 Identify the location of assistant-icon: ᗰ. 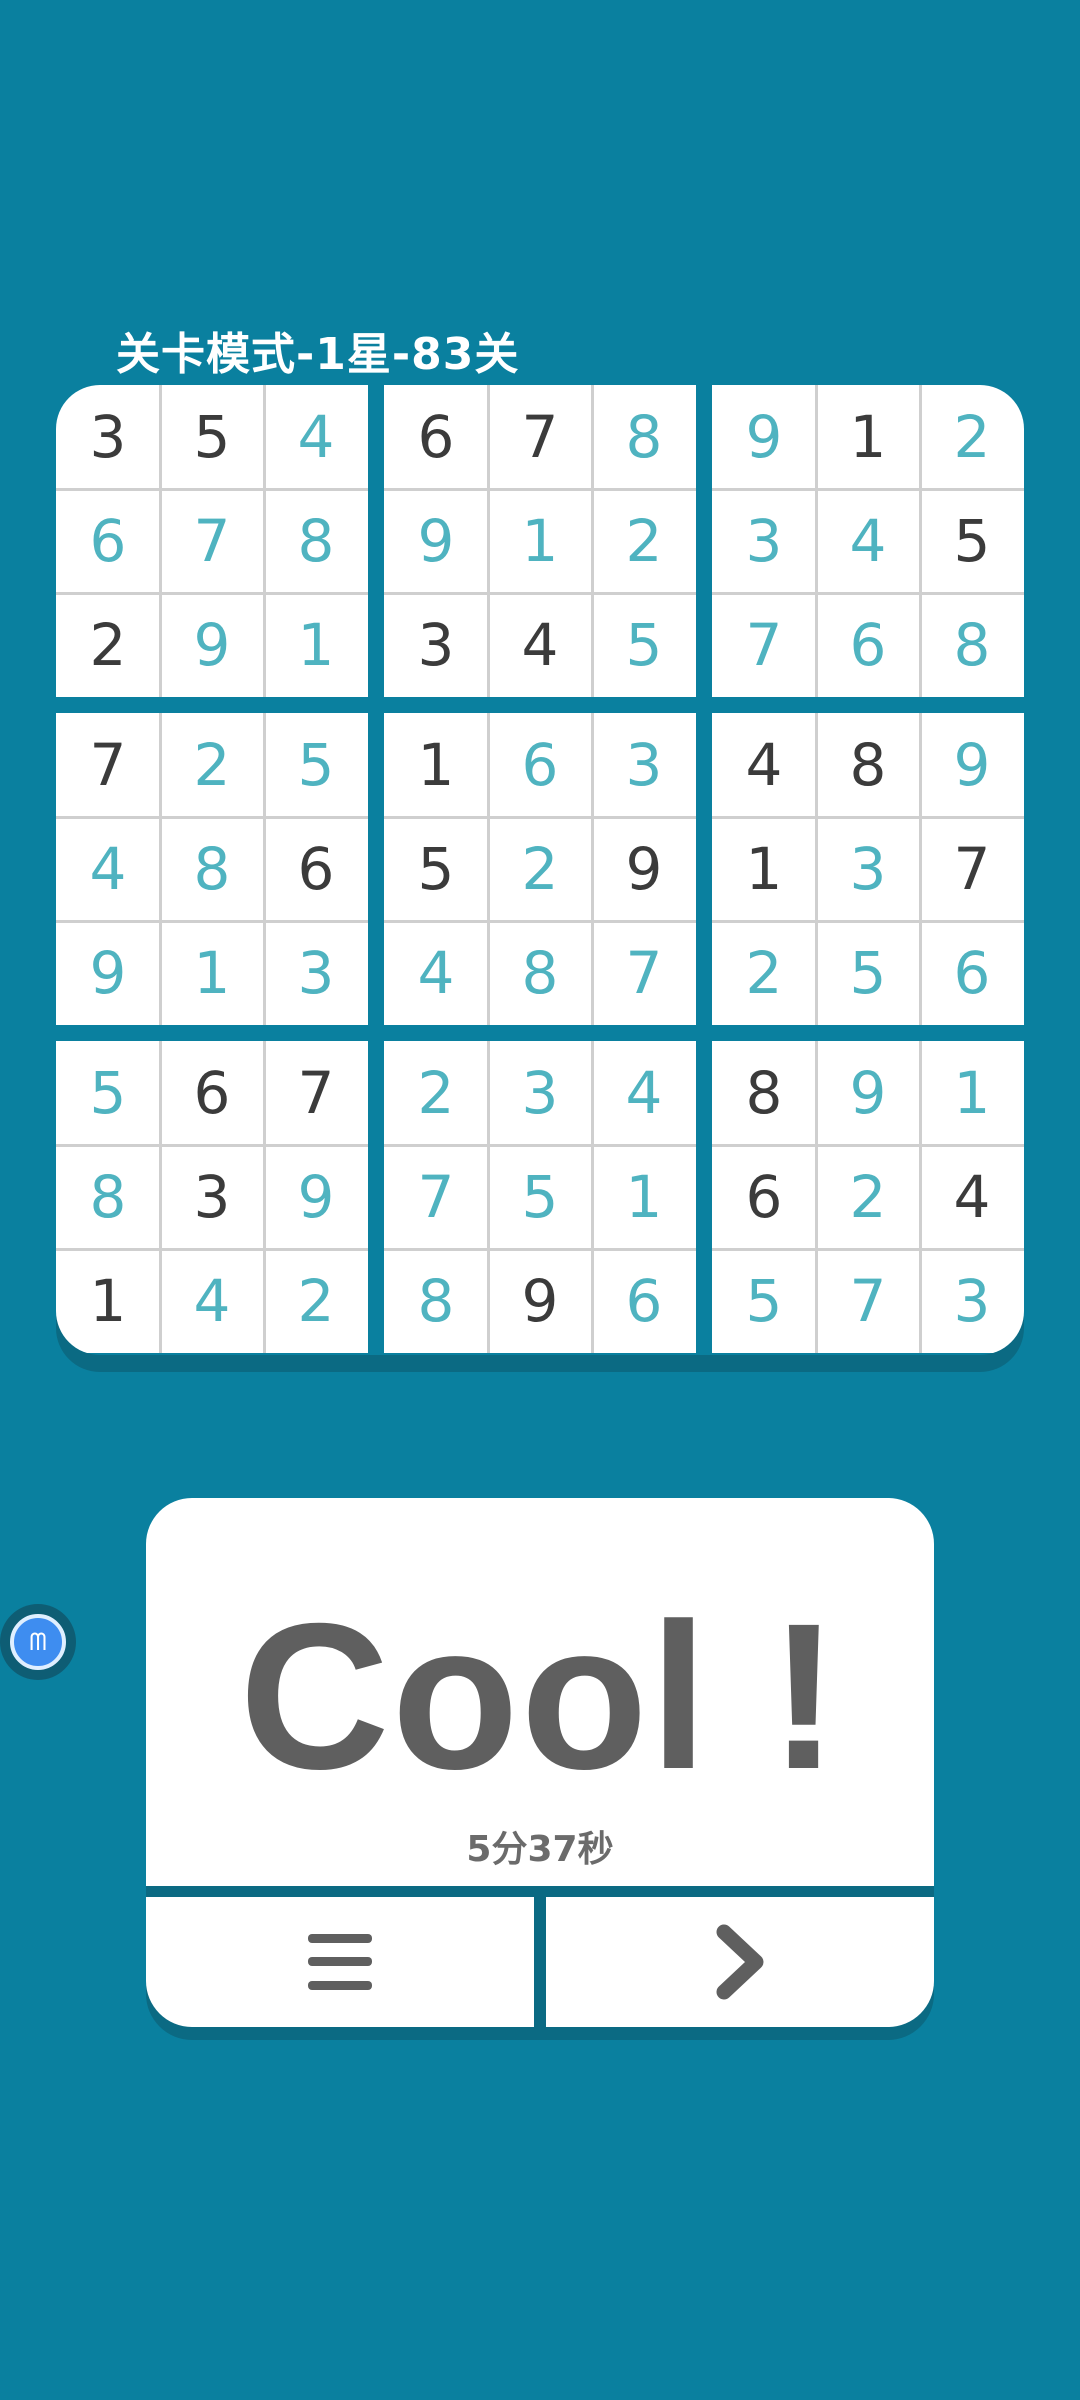
(38, 1642).